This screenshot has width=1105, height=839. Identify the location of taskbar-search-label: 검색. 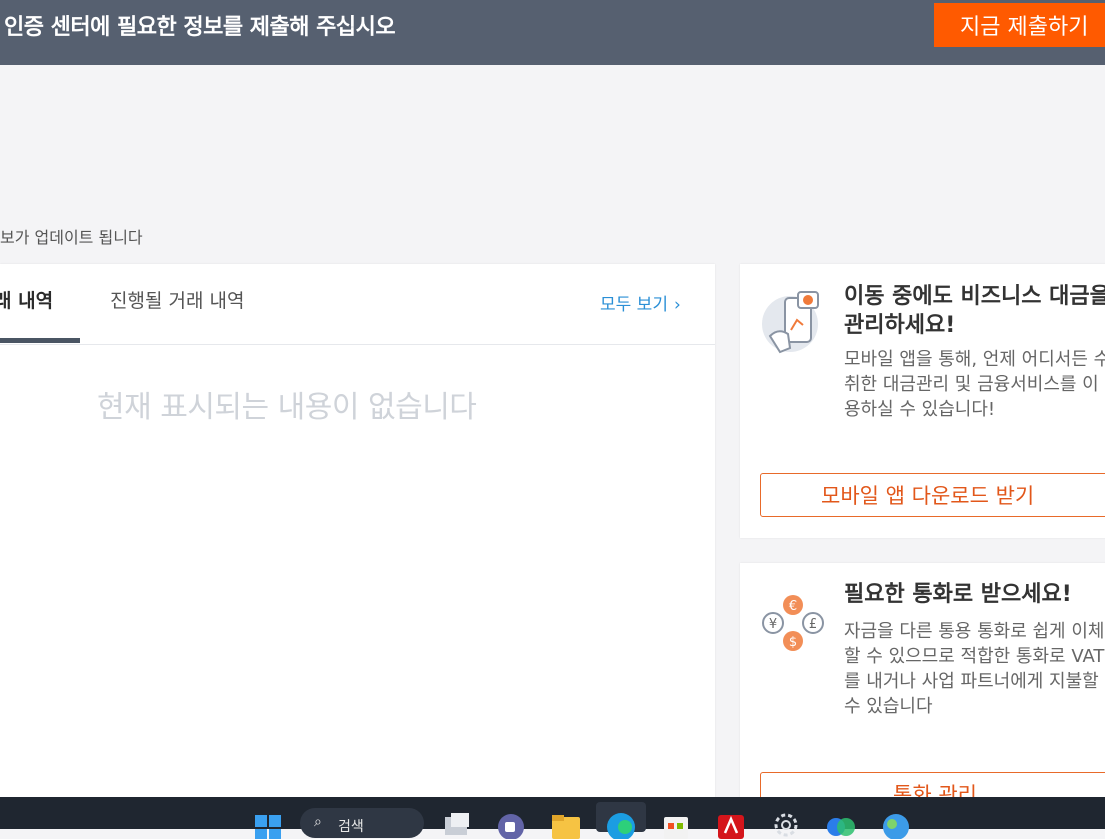
(351, 827).